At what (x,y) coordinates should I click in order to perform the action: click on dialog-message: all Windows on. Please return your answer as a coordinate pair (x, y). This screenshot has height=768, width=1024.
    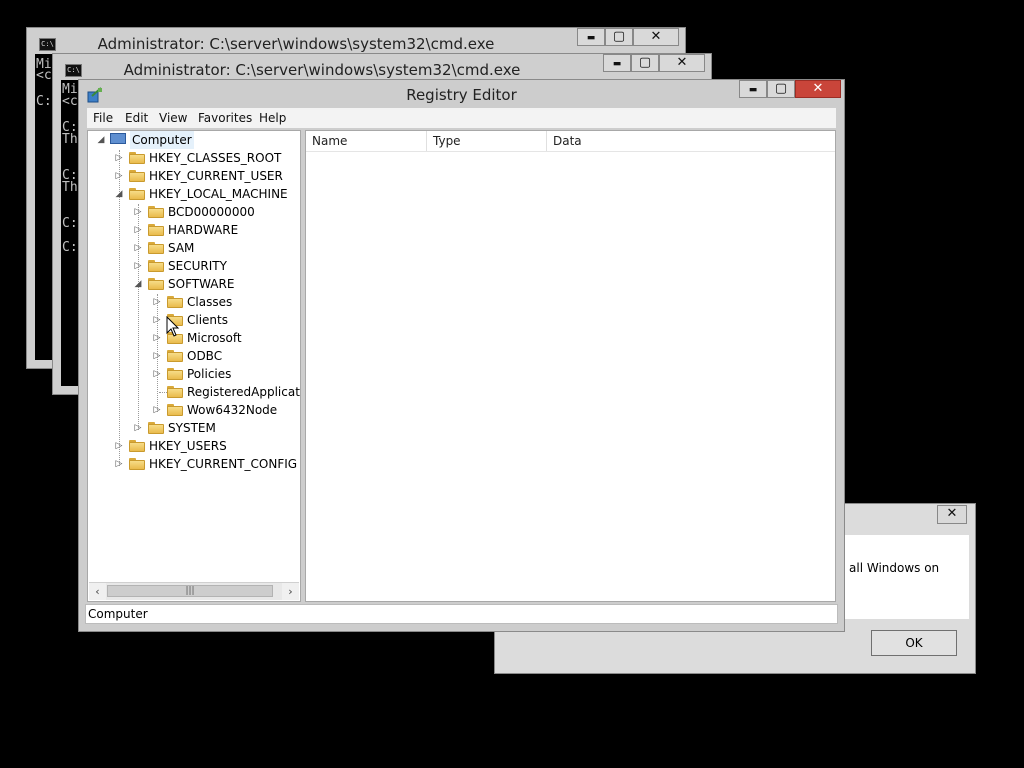
    Looking at the image, I should click on (894, 568).